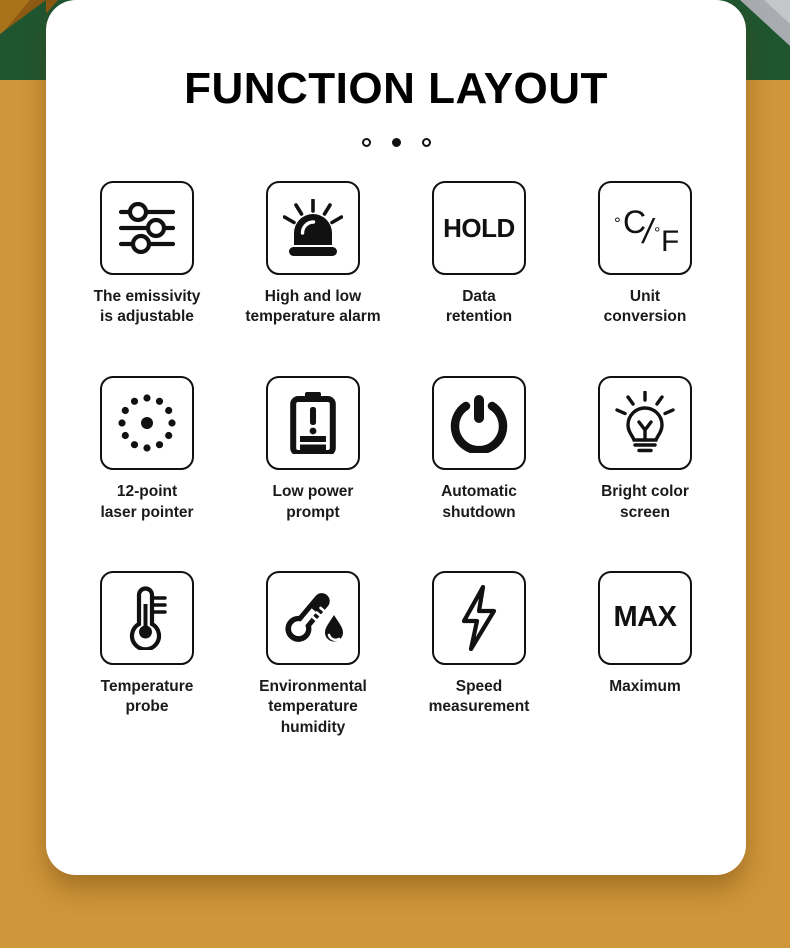 This screenshot has height=948, width=790. What do you see at coordinates (479, 502) in the screenshot?
I see `feature-label: Automatic shutdown` at bounding box center [479, 502].